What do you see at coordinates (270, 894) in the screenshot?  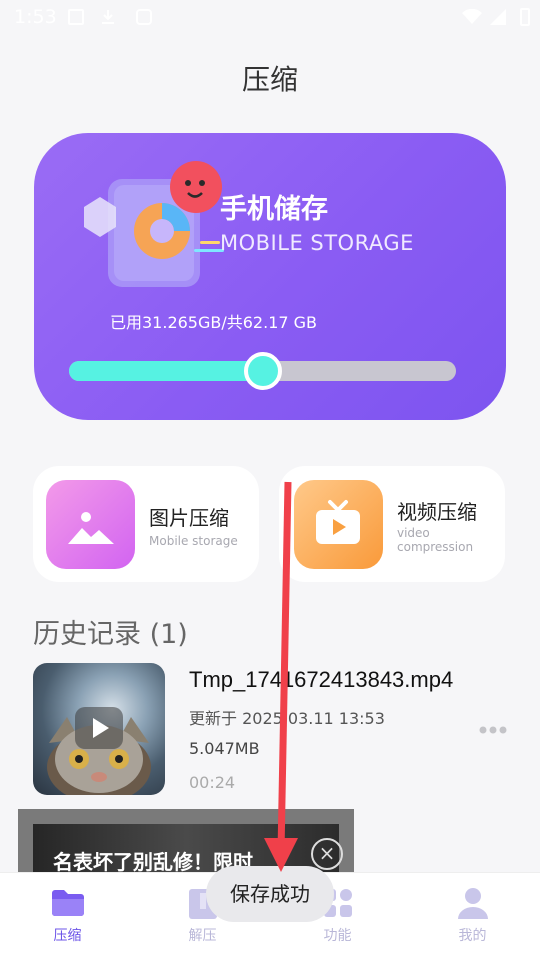 I see `toast-message: 保存成功` at bounding box center [270, 894].